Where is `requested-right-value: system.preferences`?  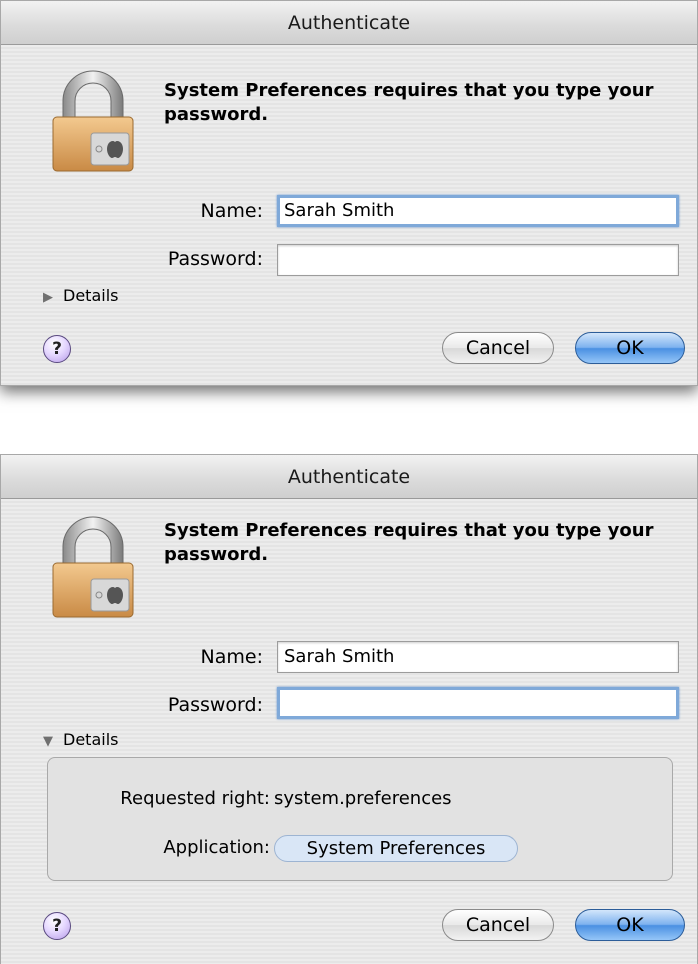
requested-right-value: system.preferences is located at coordinates (363, 798).